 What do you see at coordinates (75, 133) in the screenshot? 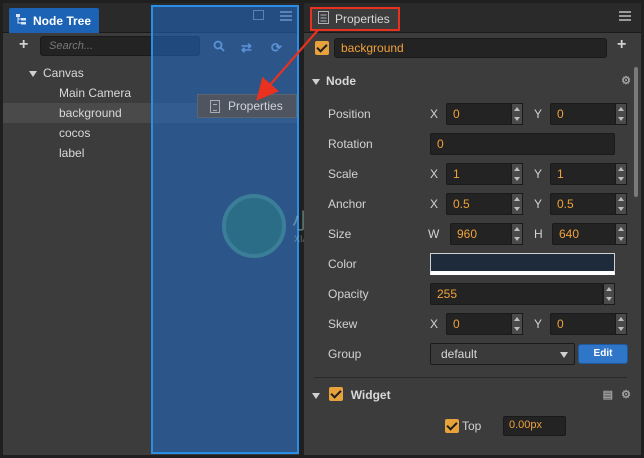
I see `tree-item-label: cocos` at bounding box center [75, 133].